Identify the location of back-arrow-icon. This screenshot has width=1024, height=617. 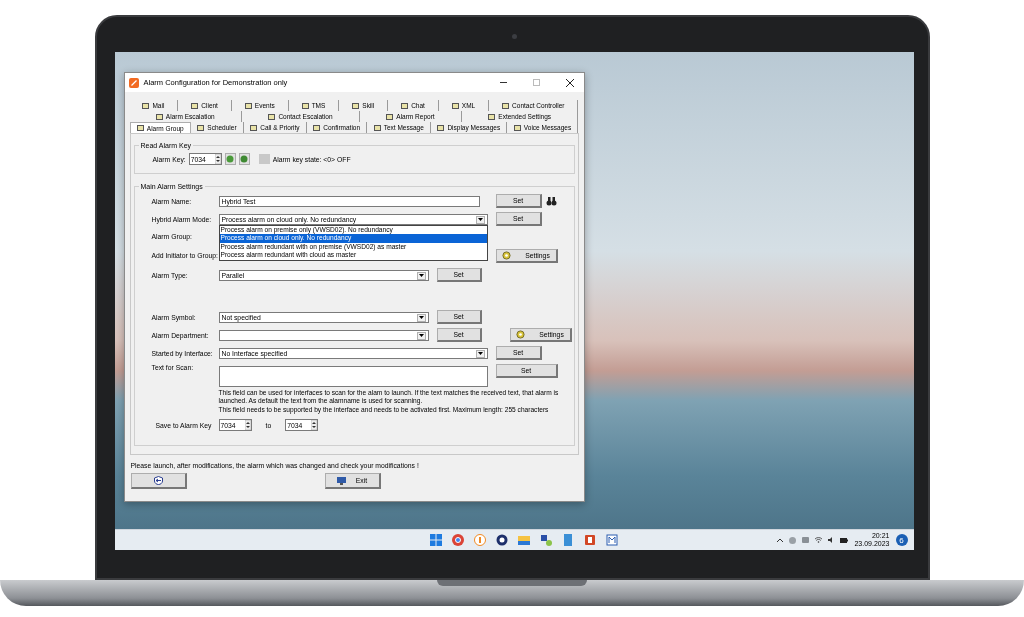
(158, 480).